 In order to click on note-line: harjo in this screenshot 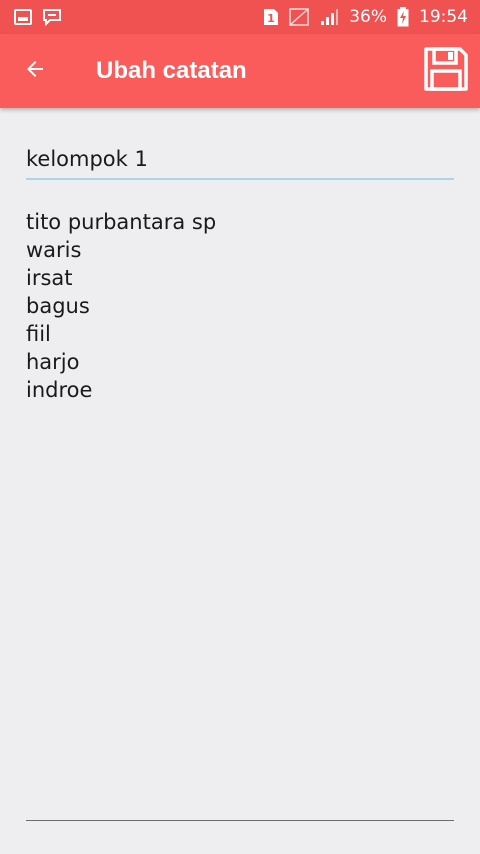, I will do `click(53, 362)`.